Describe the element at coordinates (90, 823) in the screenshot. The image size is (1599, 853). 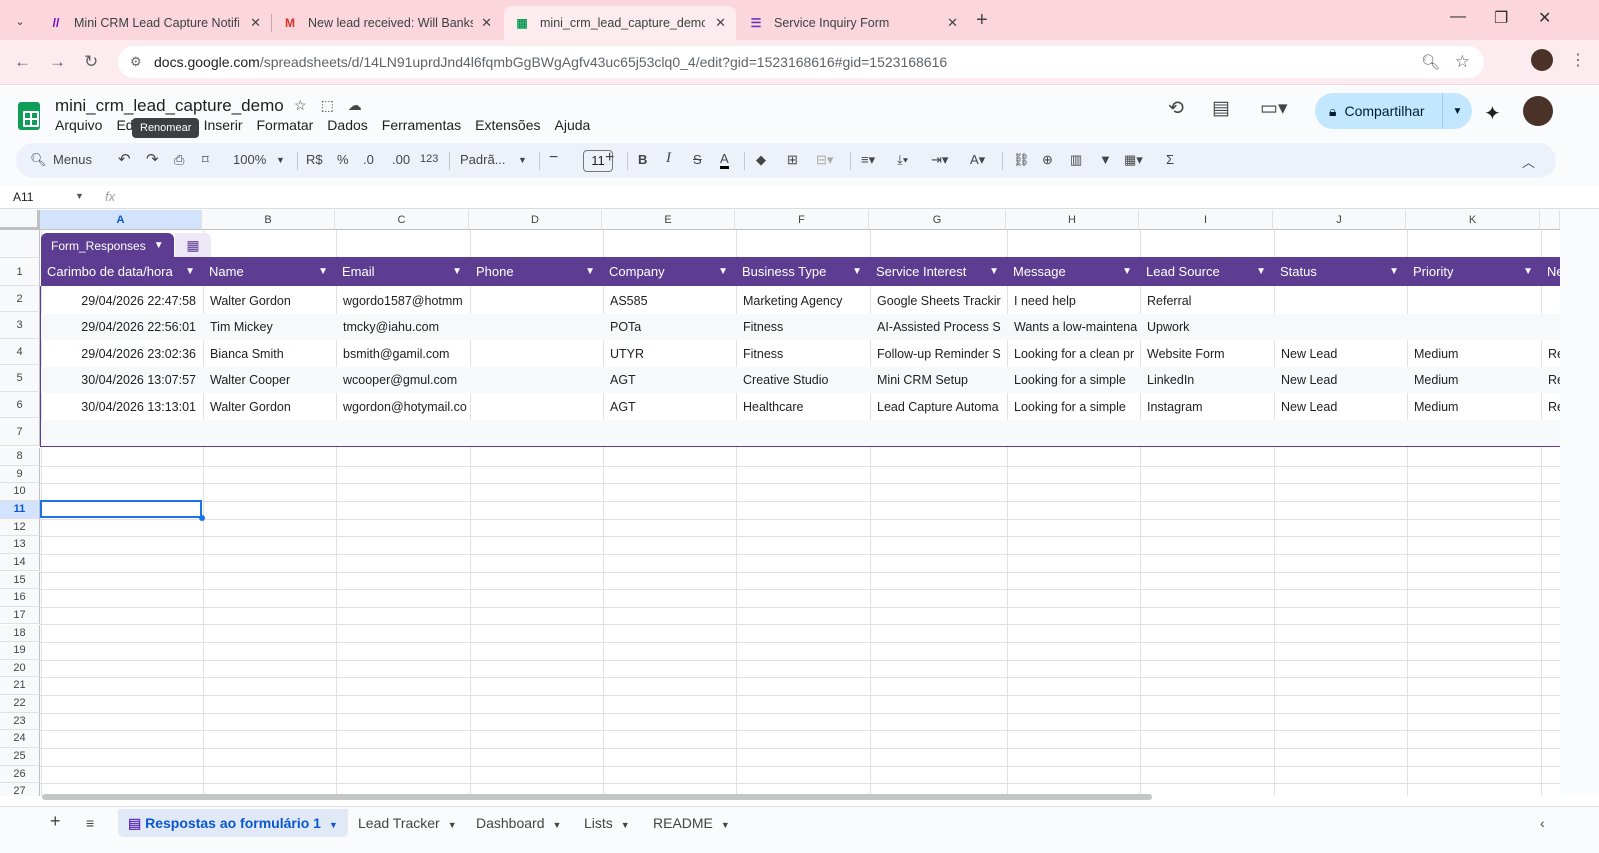
I see `all-sheets-icon: ≡` at that location.